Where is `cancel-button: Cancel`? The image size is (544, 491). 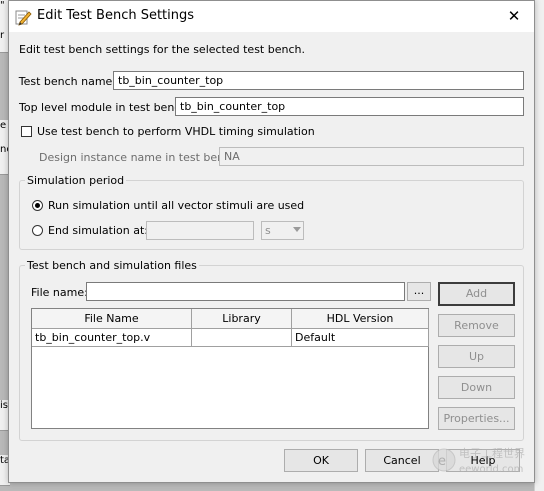
cancel-button: Cancel is located at coordinates (402, 460).